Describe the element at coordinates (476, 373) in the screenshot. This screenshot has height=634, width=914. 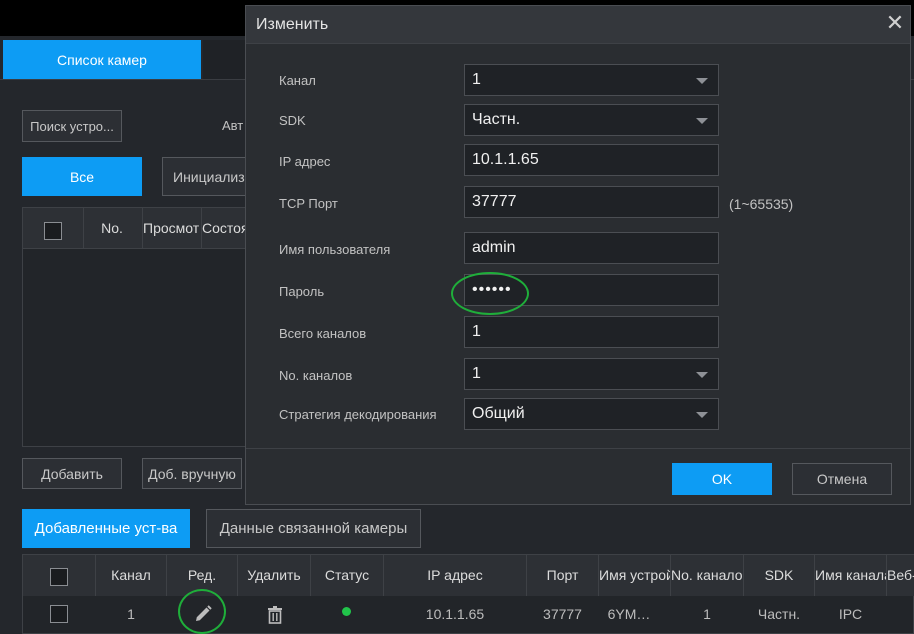
I see `channel-no-value: 1` at that location.